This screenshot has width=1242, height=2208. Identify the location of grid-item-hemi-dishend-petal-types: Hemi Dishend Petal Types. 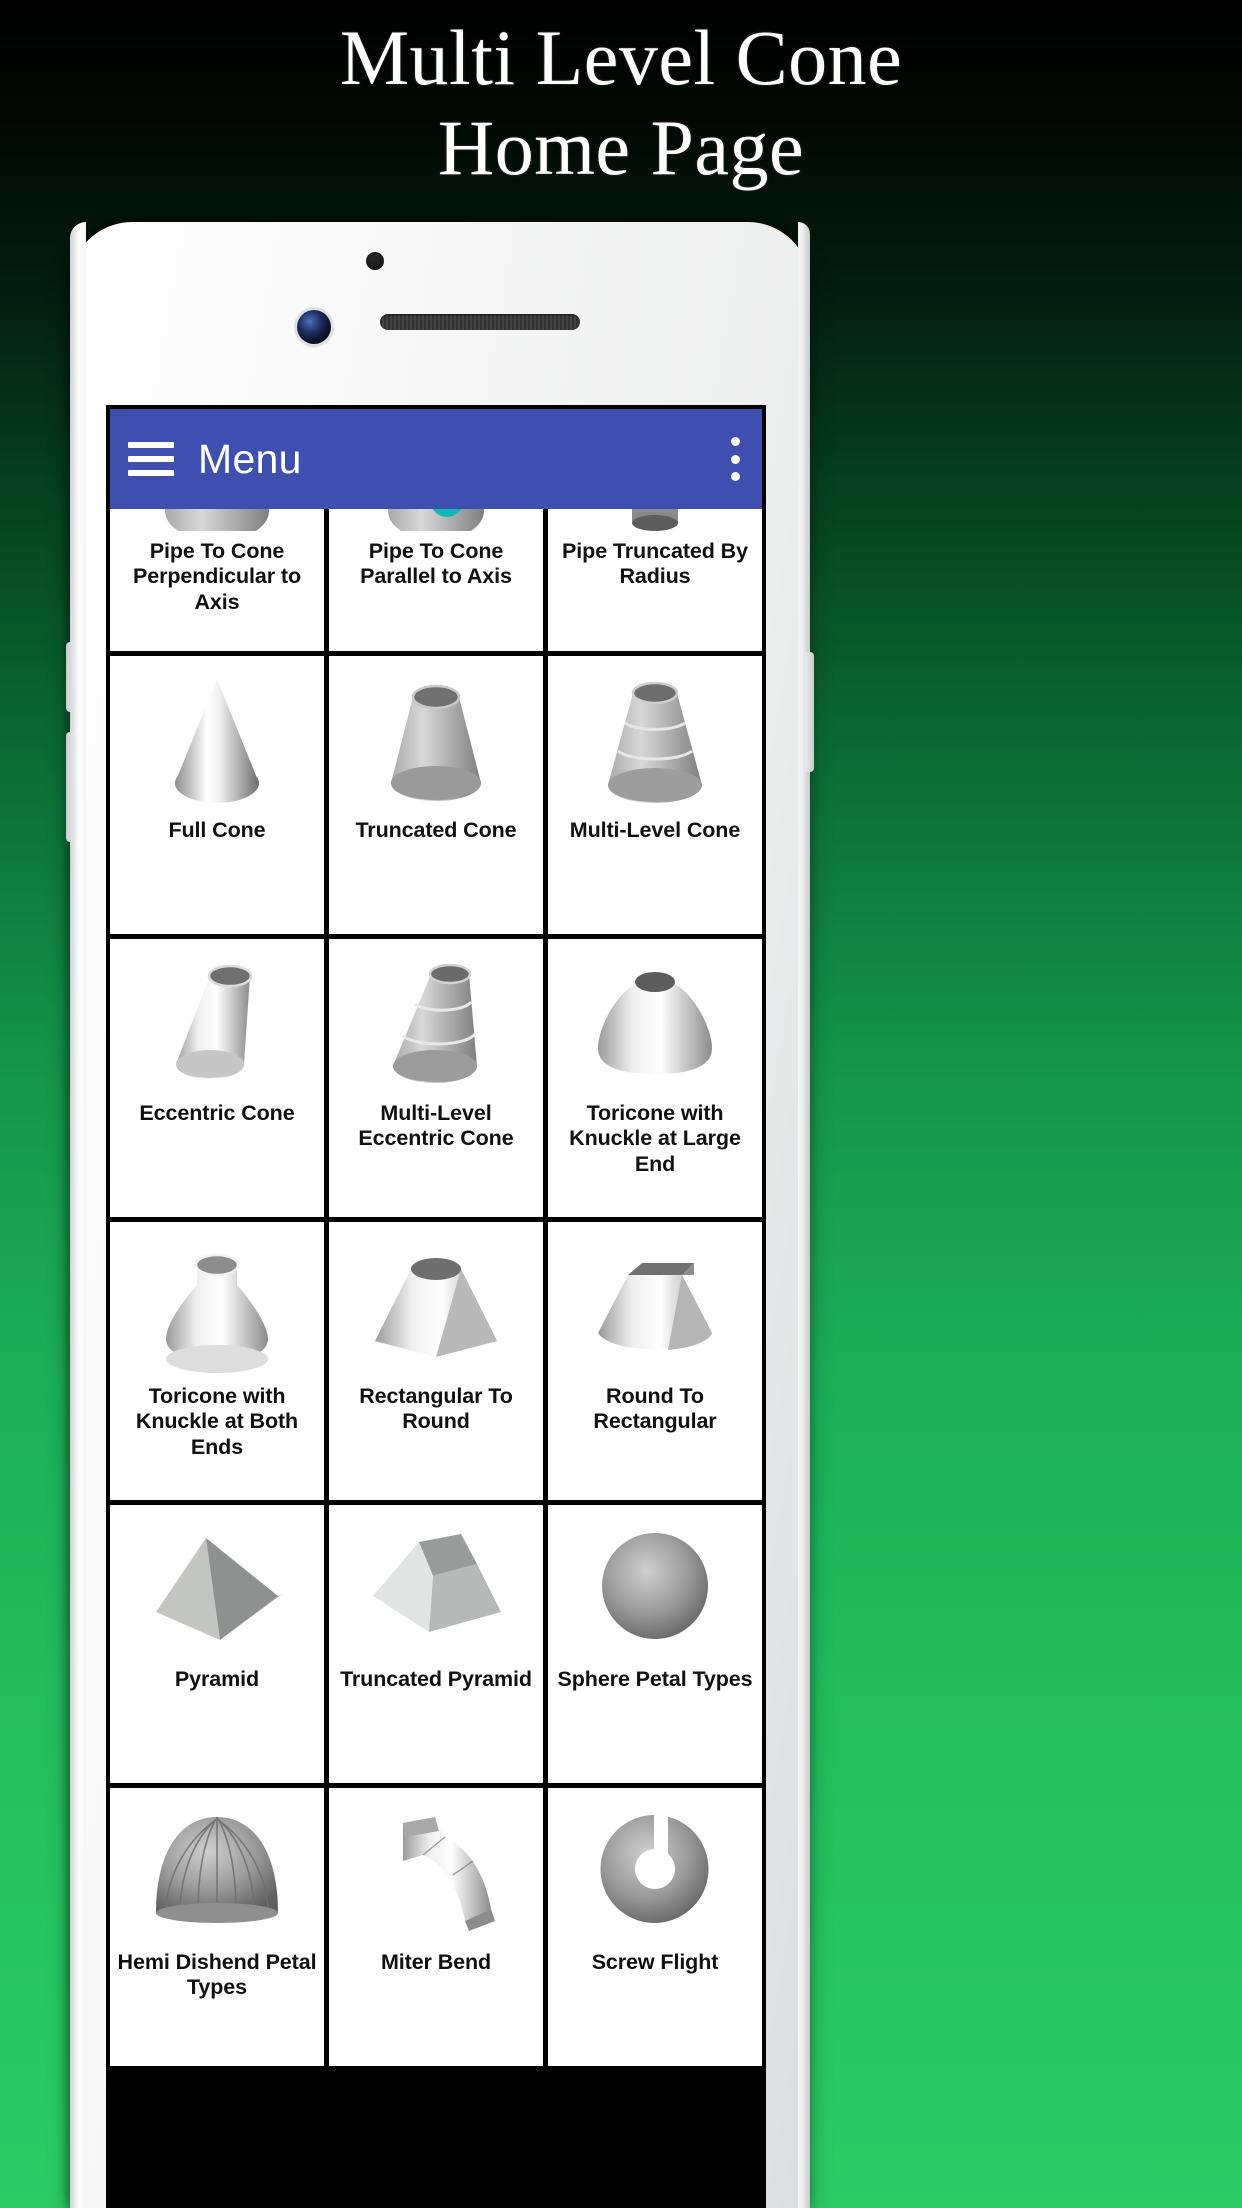
(217, 1927).